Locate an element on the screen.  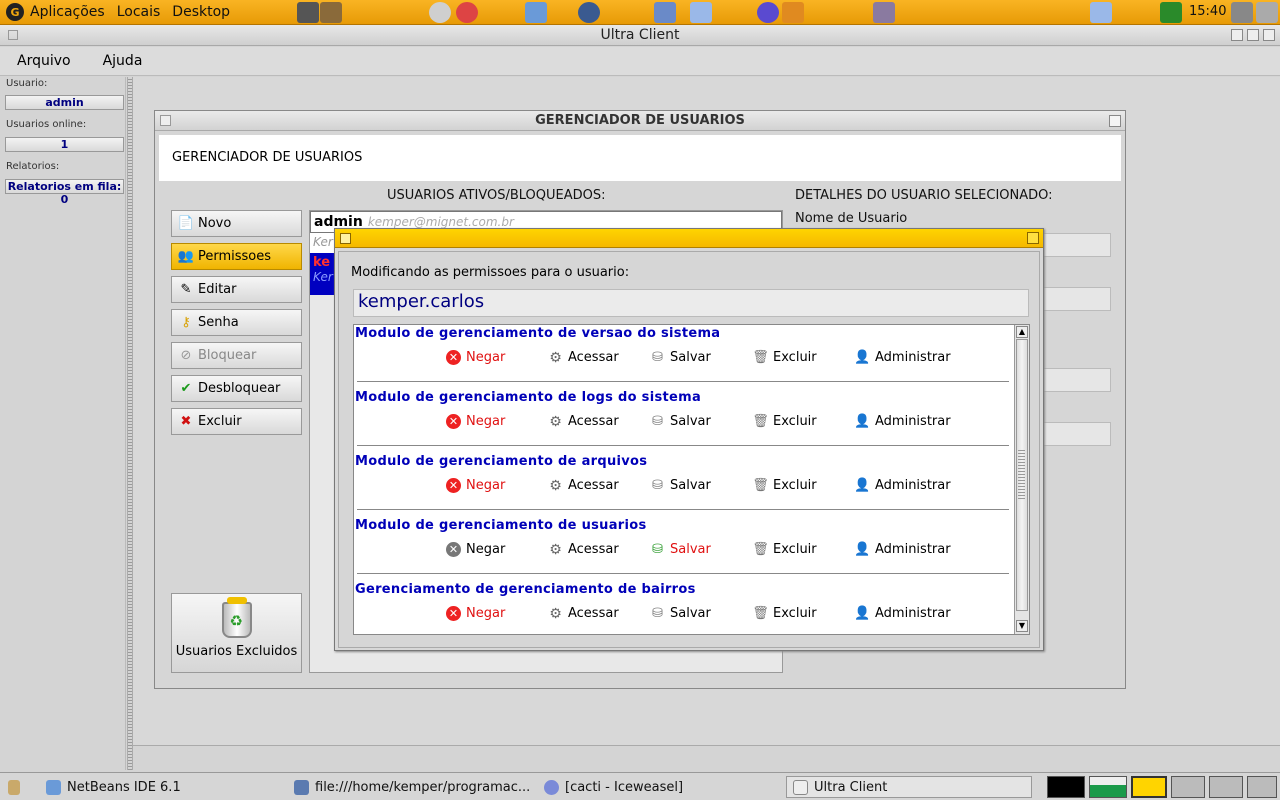
task-iceweasel: [cacti - Iceweasel] is located at coordinates (660, 787).